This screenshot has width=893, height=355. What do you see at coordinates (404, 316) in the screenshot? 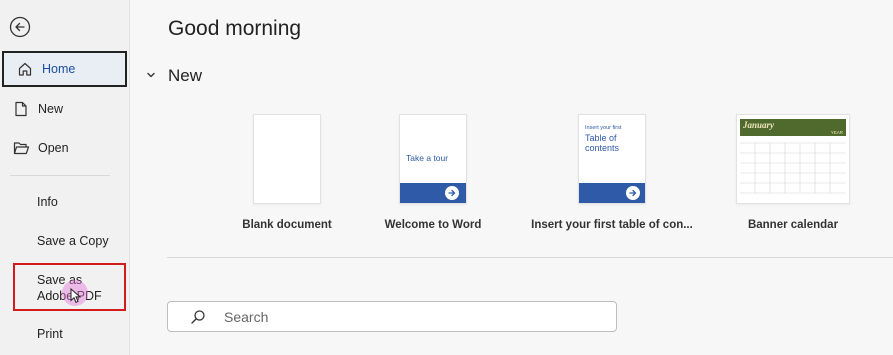
I see `search-input` at bounding box center [404, 316].